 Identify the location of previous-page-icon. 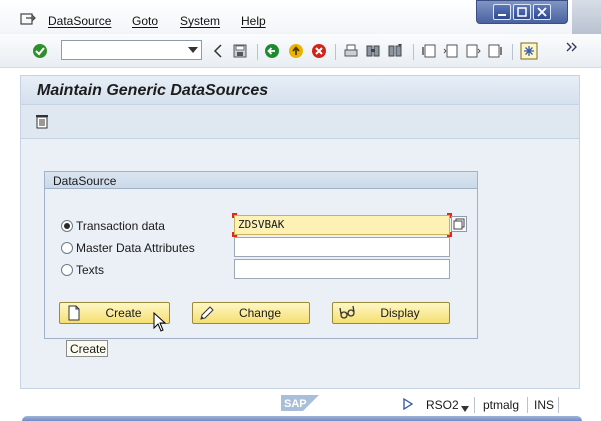
(451, 51).